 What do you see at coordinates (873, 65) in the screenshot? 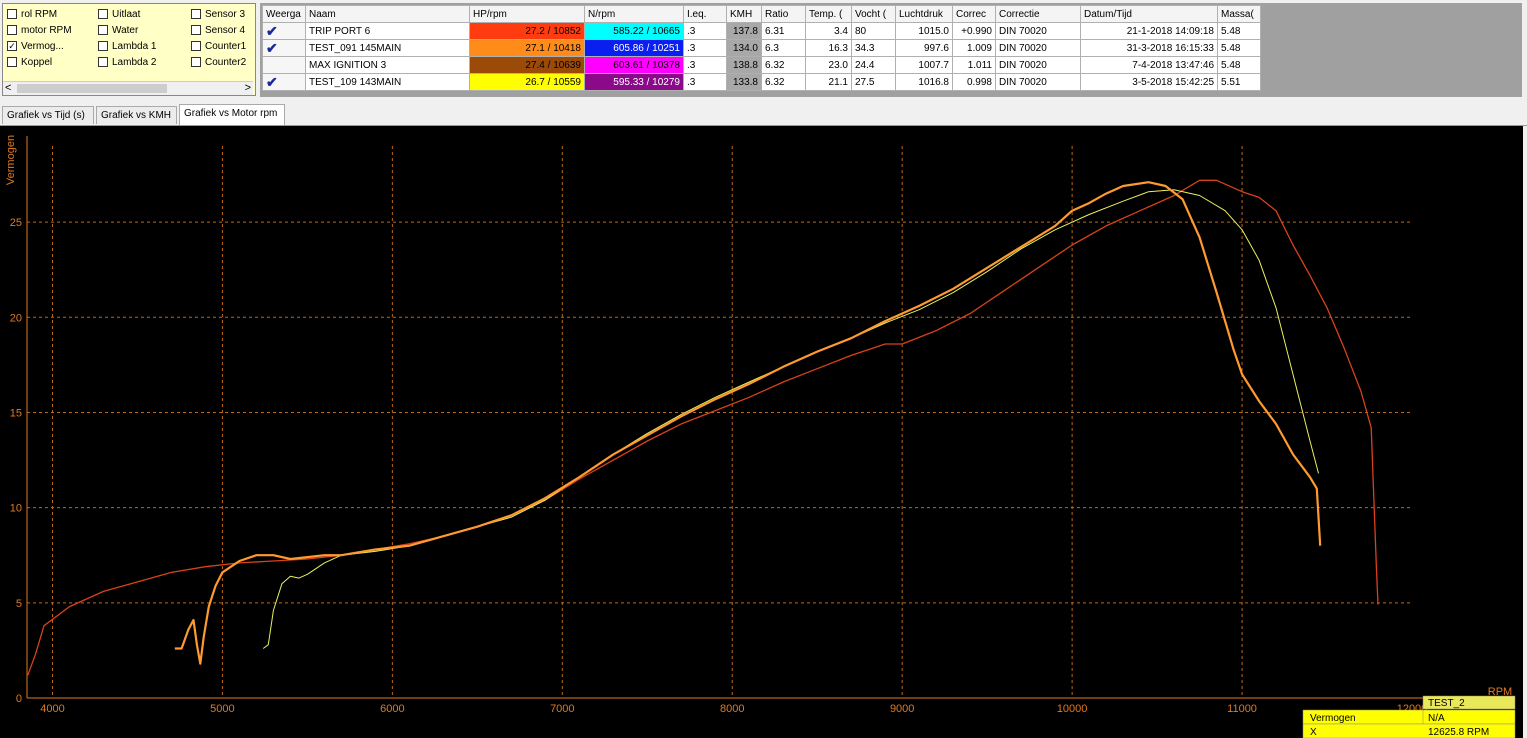
I see `vocht-cell: 24.4` at bounding box center [873, 65].